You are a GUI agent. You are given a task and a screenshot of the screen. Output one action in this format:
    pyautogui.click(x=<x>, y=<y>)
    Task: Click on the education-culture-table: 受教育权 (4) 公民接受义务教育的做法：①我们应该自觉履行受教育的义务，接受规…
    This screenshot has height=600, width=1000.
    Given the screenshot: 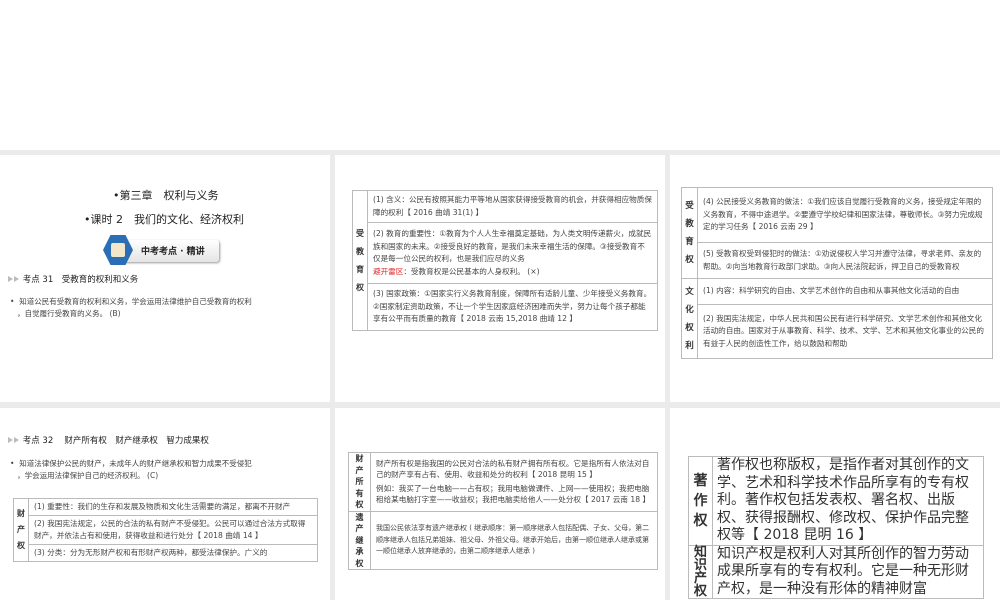 What is the action you would take?
    pyautogui.click(x=837, y=273)
    